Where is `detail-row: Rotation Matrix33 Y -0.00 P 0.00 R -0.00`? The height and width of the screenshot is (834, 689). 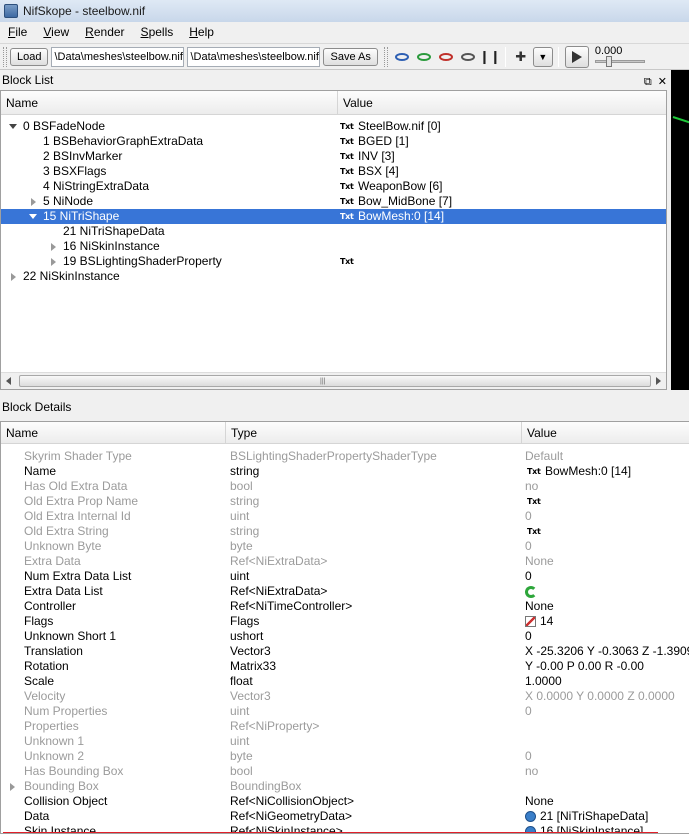
detail-row: Rotation Matrix33 Y -0.00 P 0.00 R -0.00 is located at coordinates (345, 666).